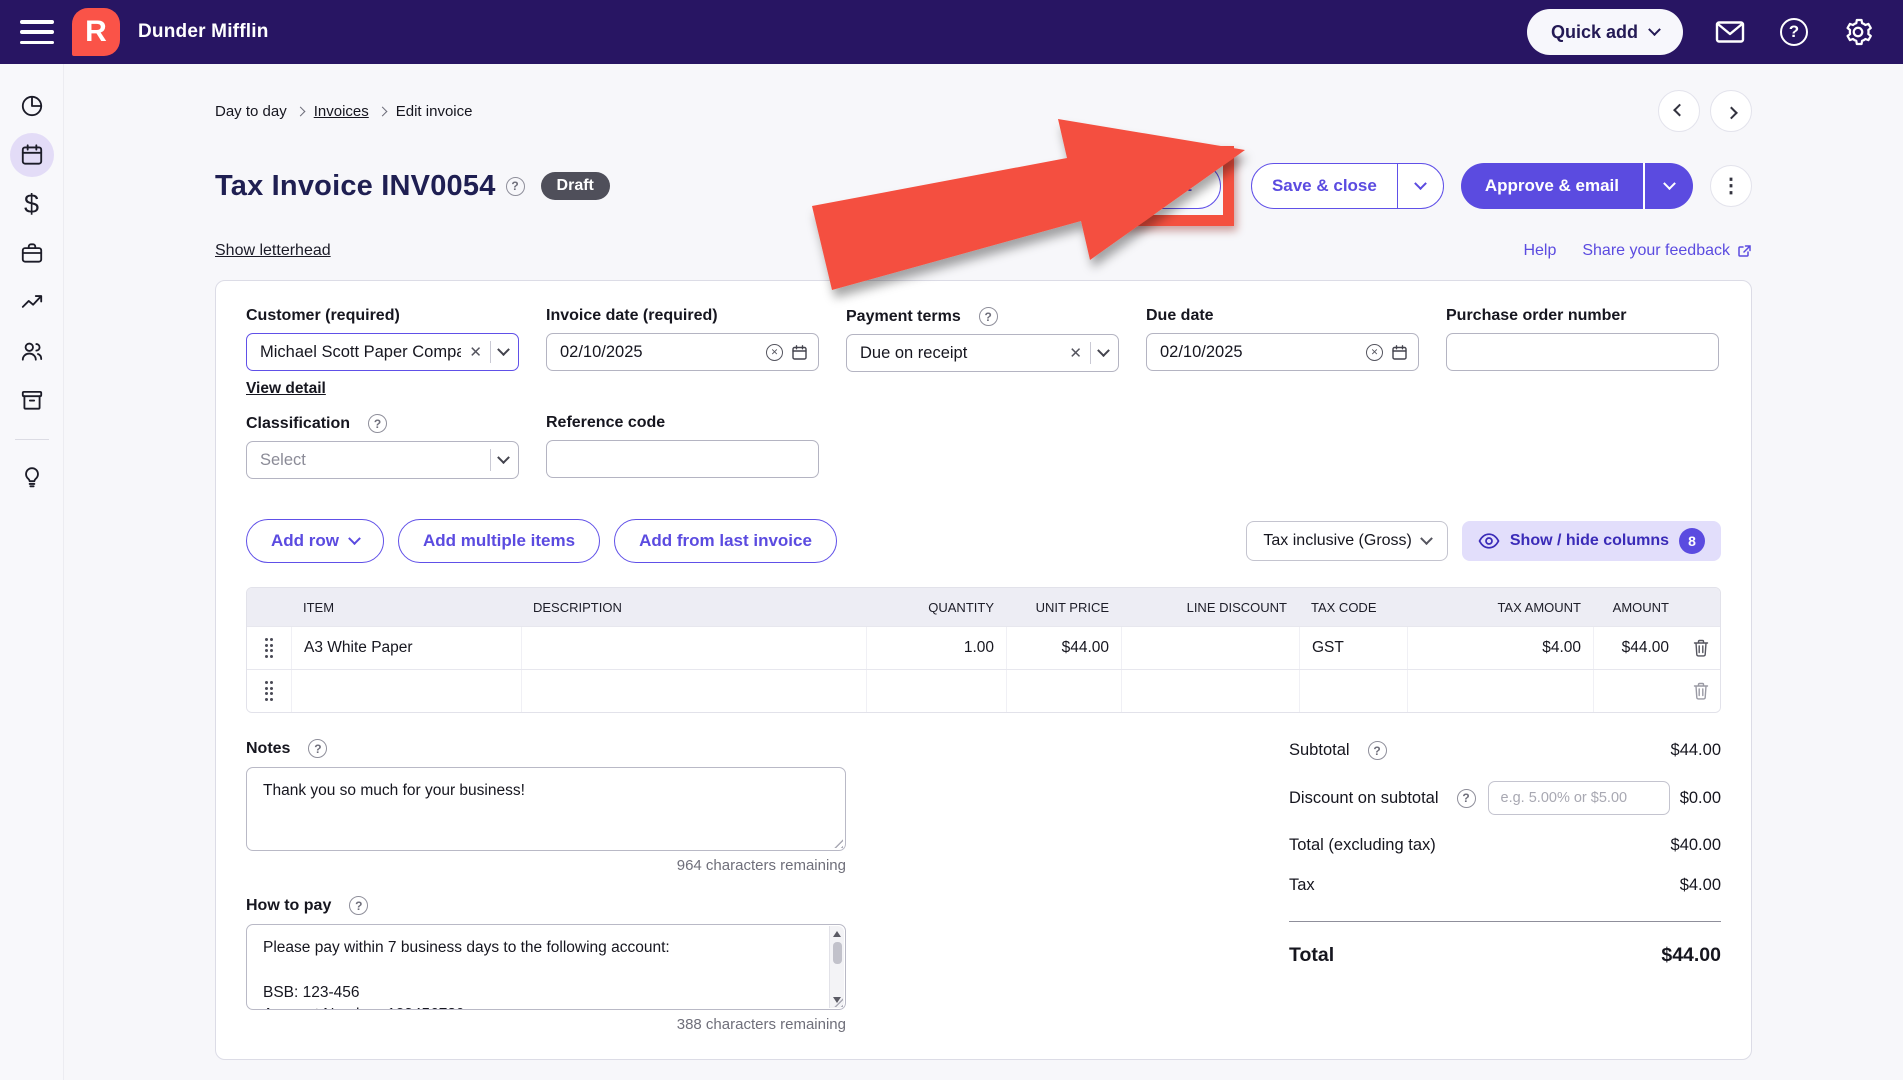 Image resolution: width=1903 pixels, height=1080 pixels. Describe the element at coordinates (1669, 186) in the screenshot. I see `approve-email-dropdown` at that location.